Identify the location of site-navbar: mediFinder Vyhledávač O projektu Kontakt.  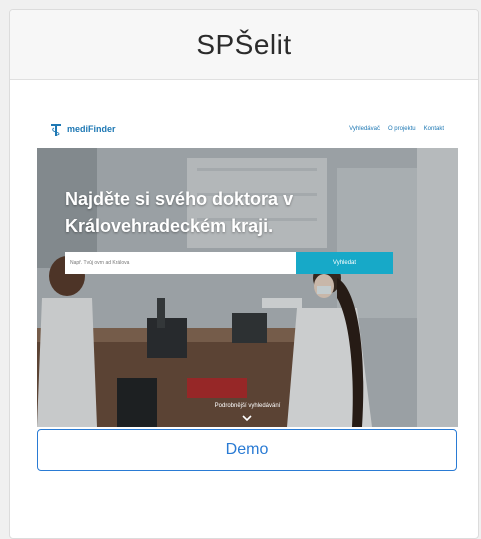
(247, 129).